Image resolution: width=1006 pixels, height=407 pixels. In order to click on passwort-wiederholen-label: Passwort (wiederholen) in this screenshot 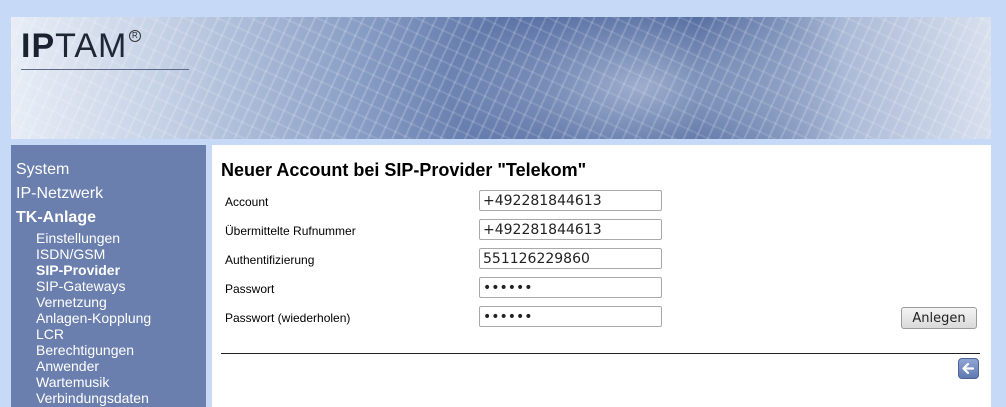, I will do `click(288, 318)`.